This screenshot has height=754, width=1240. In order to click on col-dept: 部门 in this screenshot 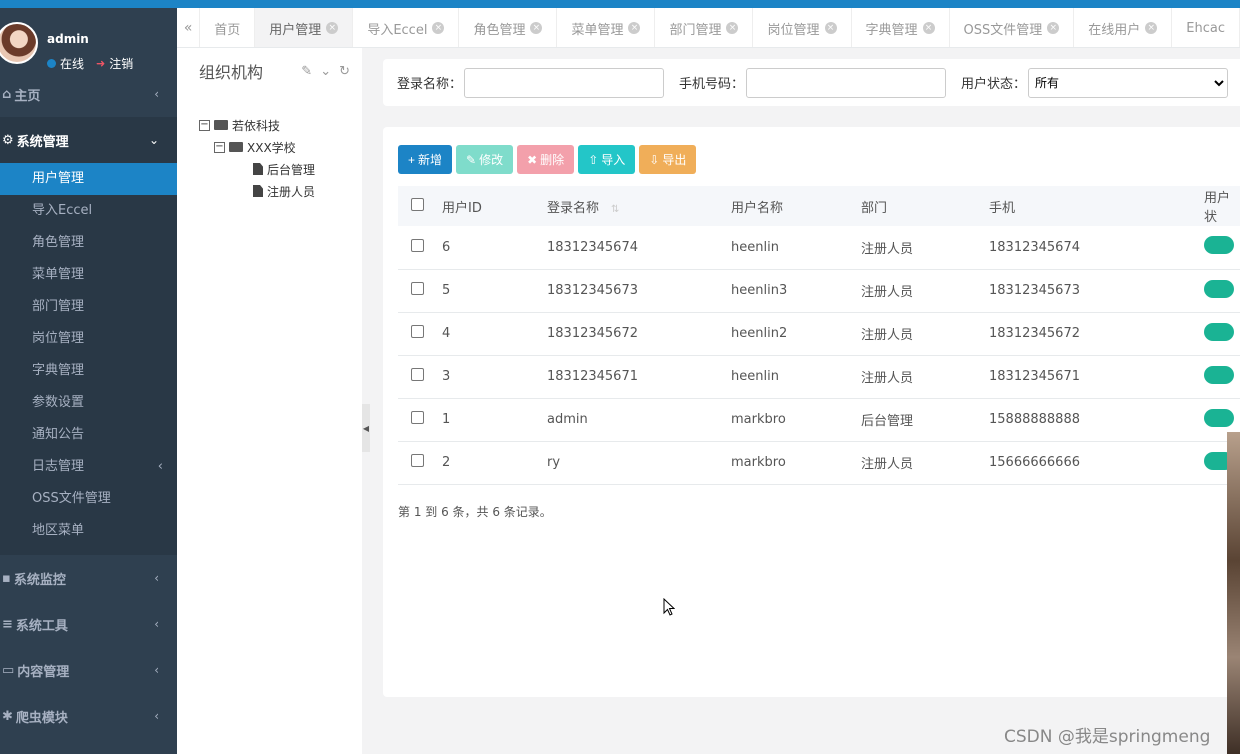, I will do `click(925, 206)`.